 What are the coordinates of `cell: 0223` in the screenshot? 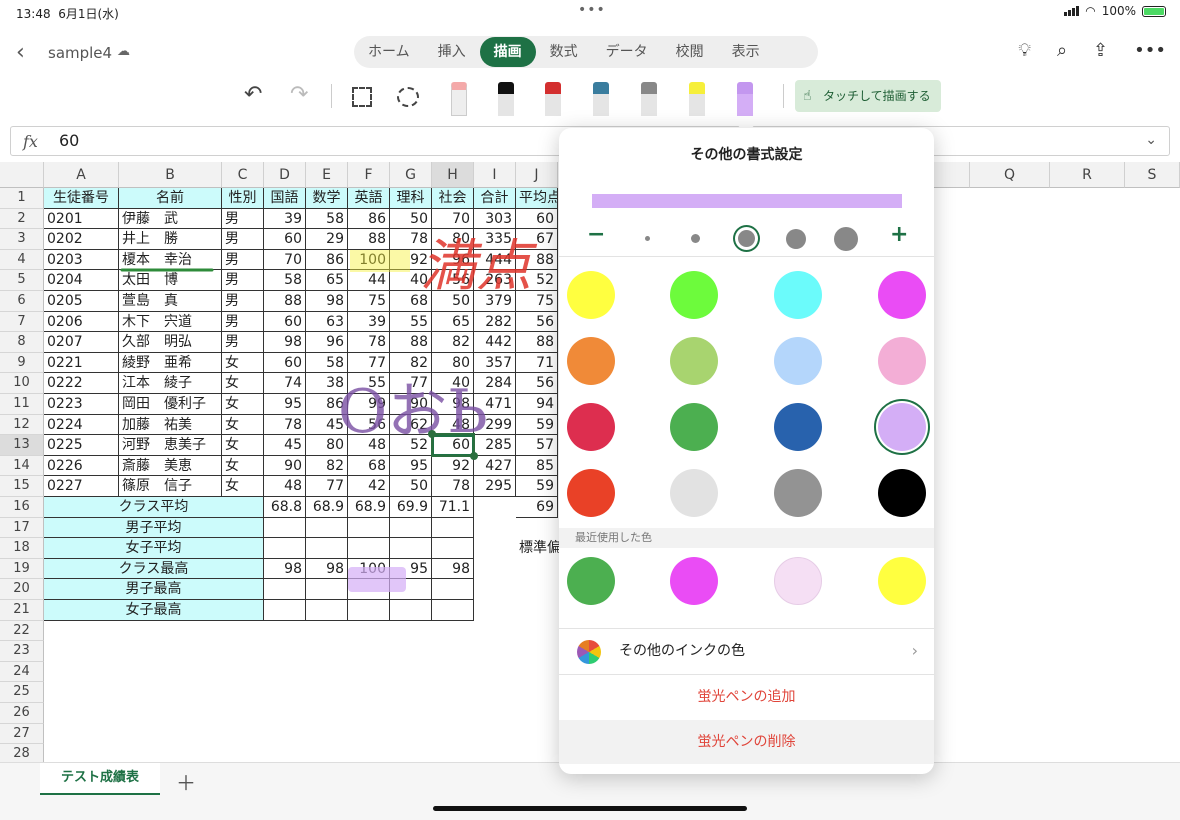 It's located at (81, 404).